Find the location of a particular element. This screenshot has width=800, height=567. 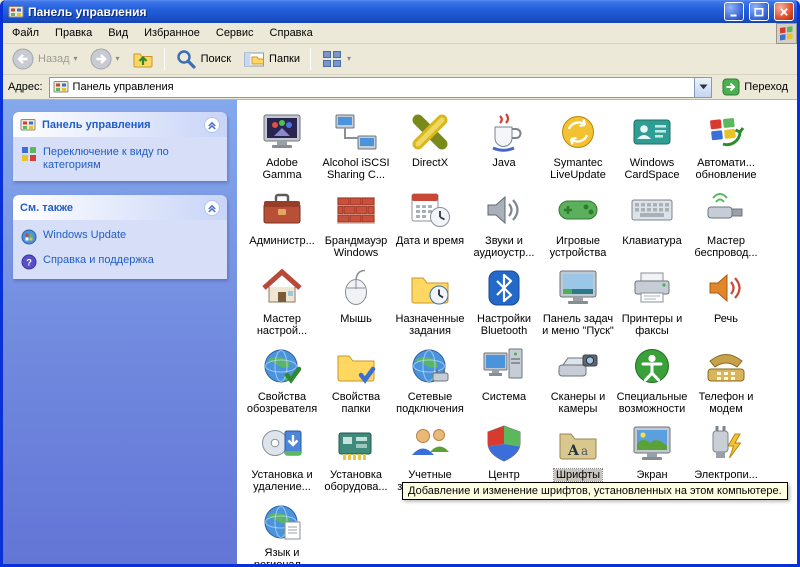

control-panel-item: Специальные возможности is located at coordinates (652, 383).